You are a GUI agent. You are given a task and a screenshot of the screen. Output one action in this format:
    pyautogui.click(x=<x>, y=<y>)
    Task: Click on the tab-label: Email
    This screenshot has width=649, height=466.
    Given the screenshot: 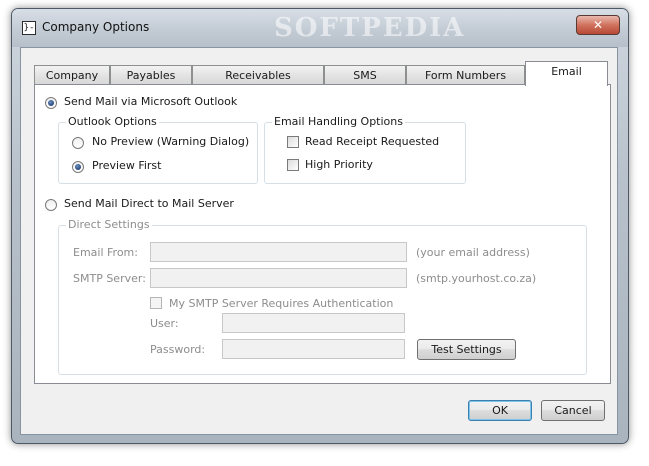 What is the action you would take?
    pyautogui.click(x=566, y=71)
    